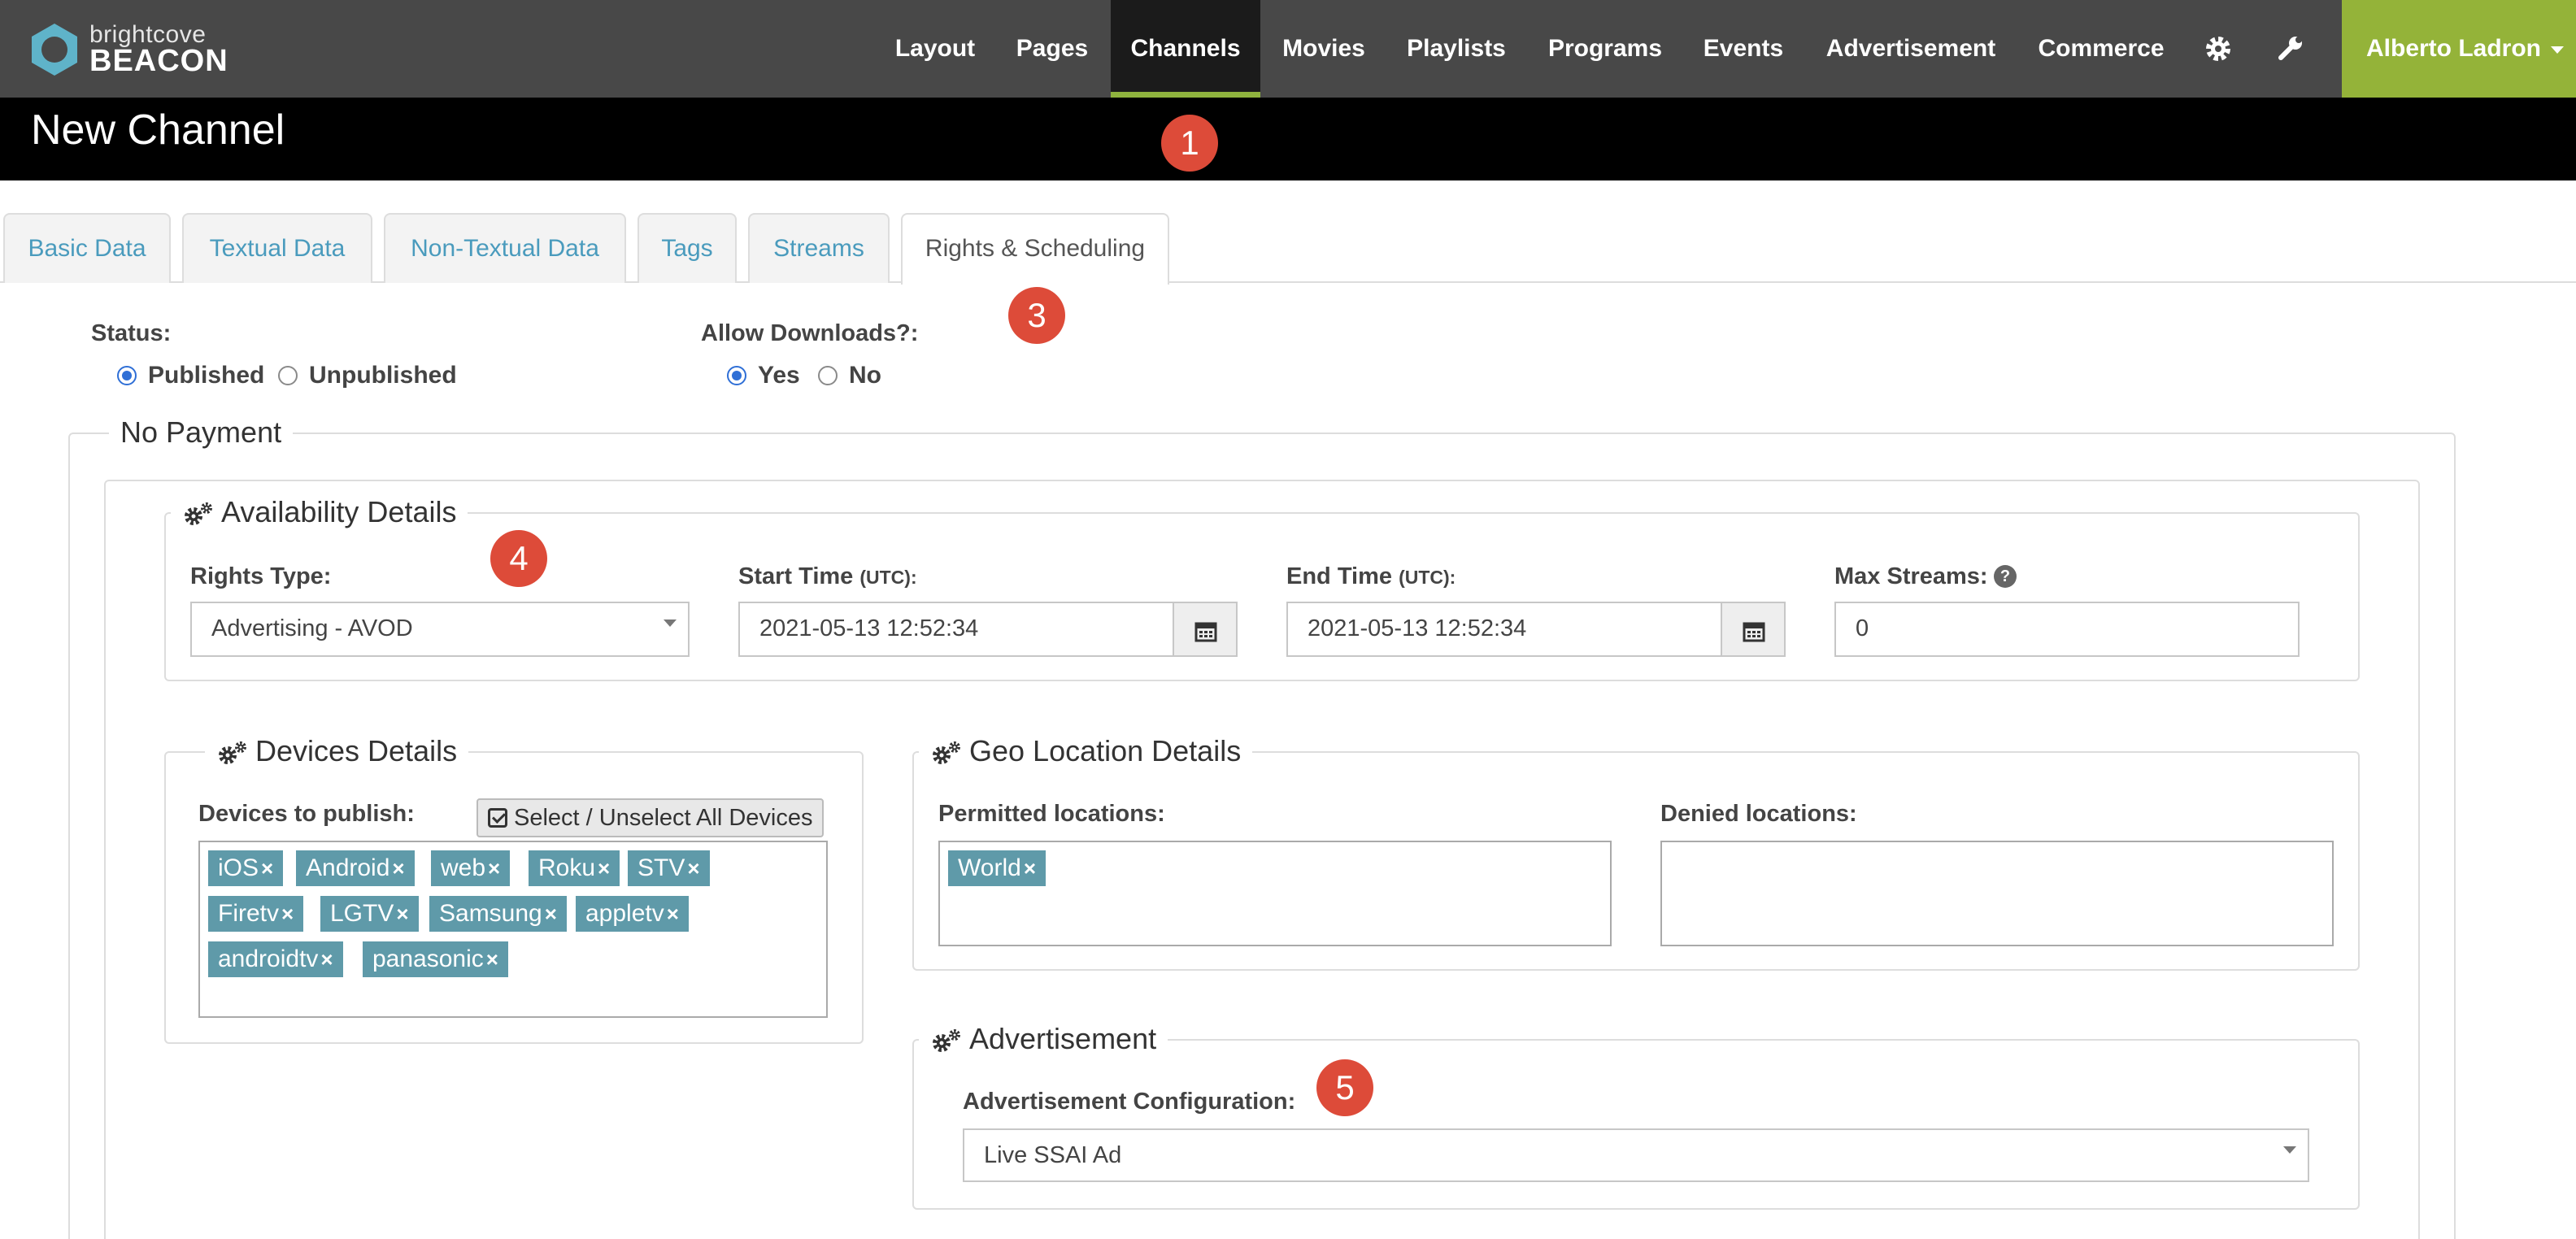 The width and height of the screenshot is (2576, 1239). I want to click on availability-legend: Availability Details, so click(320, 512).